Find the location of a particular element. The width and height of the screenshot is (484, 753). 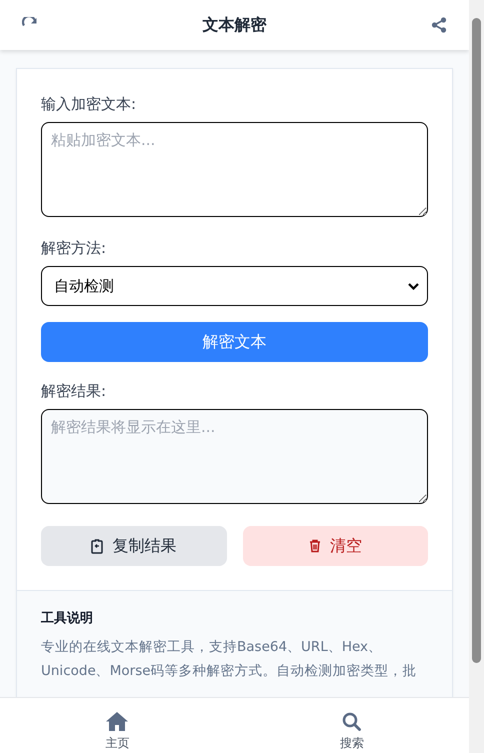

chevron-icon is located at coordinates (413, 286).